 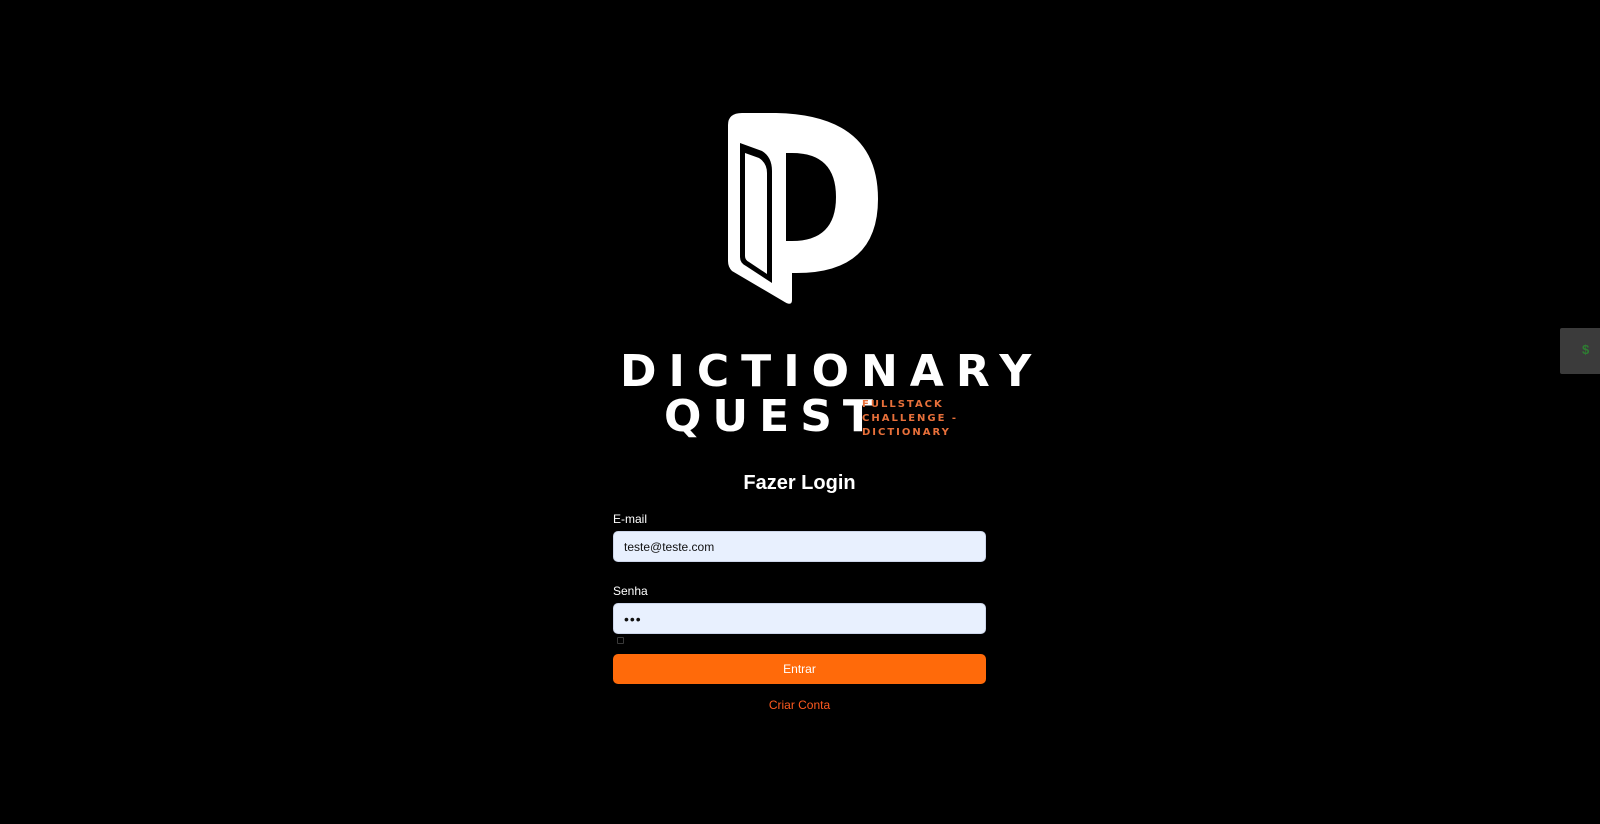 I want to click on side-tab: $, so click(x=1580, y=351).